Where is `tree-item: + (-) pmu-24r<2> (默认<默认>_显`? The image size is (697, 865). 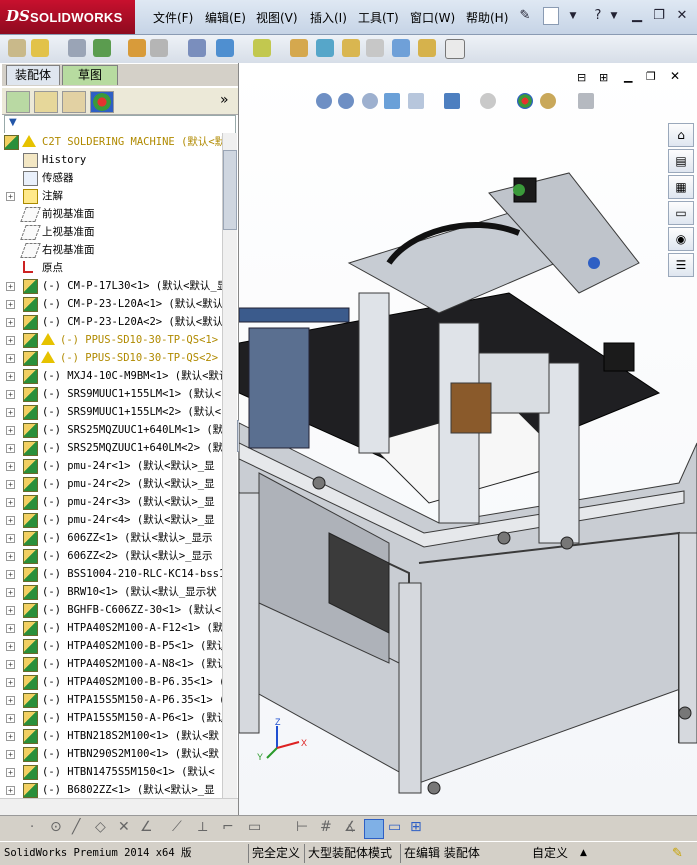
tree-item: + (-) pmu-24r<2> (默认<默认>_显 is located at coordinates (111, 484).